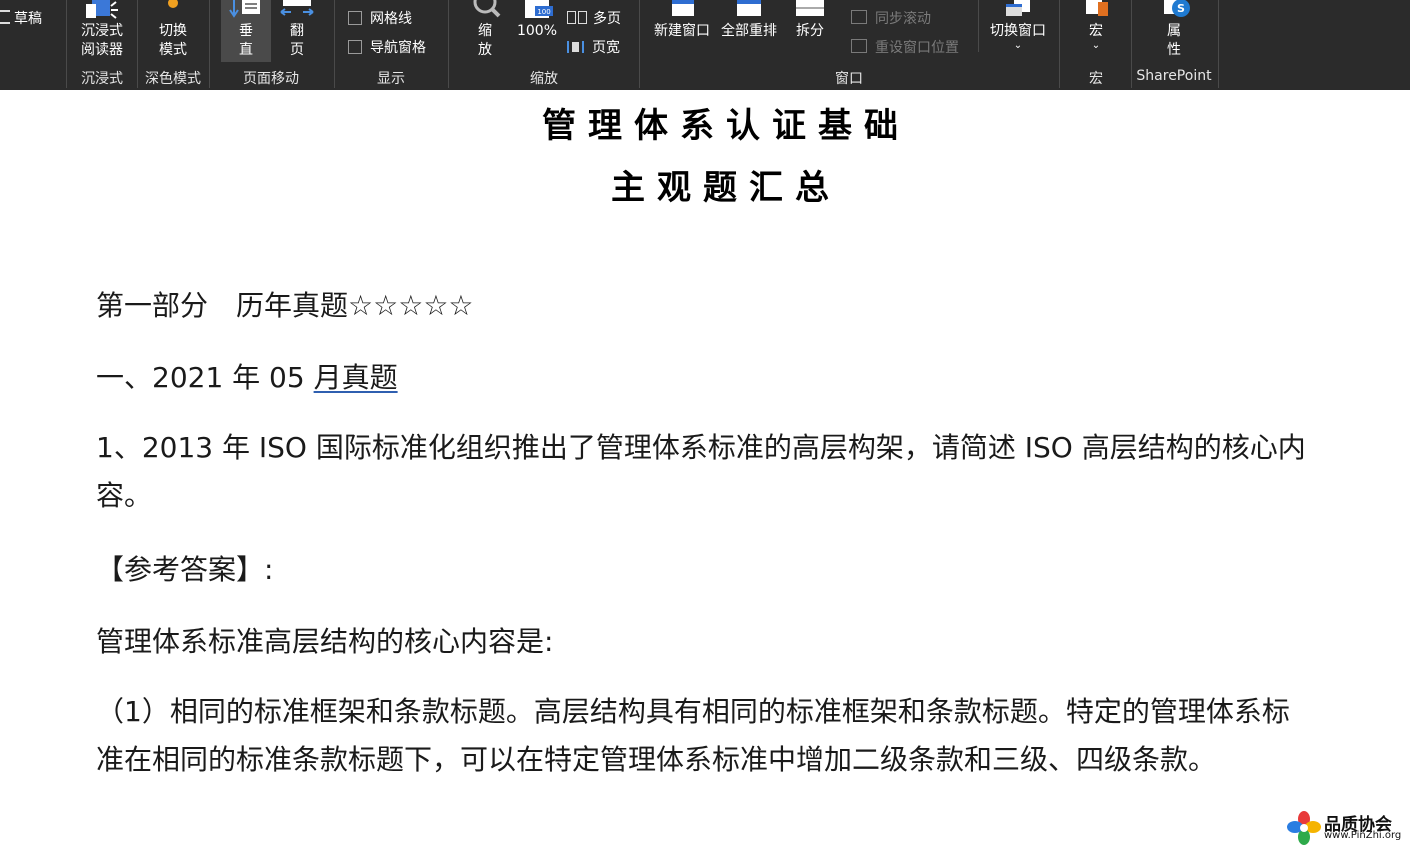 The image size is (1410, 847). Describe the element at coordinates (859, 17) in the screenshot. I see `sync-scroll-icon` at that location.